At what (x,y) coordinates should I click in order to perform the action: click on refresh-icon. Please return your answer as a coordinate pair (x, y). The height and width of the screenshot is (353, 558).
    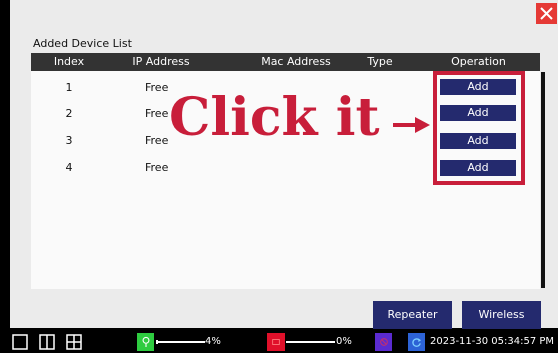
    Looking at the image, I should click on (416, 342).